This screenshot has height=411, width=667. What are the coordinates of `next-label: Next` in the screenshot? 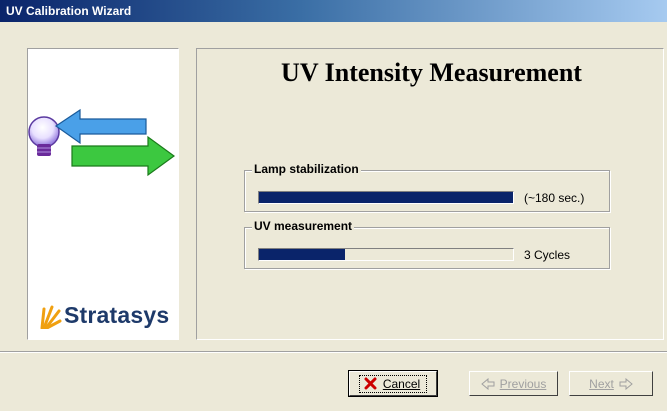 It's located at (601, 383).